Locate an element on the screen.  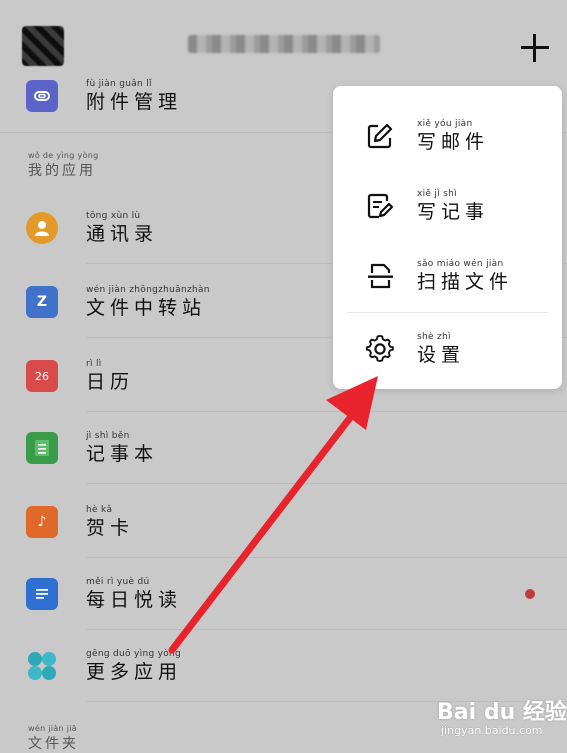
watermark-url: jingyan.baidu.com is located at coordinates (492, 730).